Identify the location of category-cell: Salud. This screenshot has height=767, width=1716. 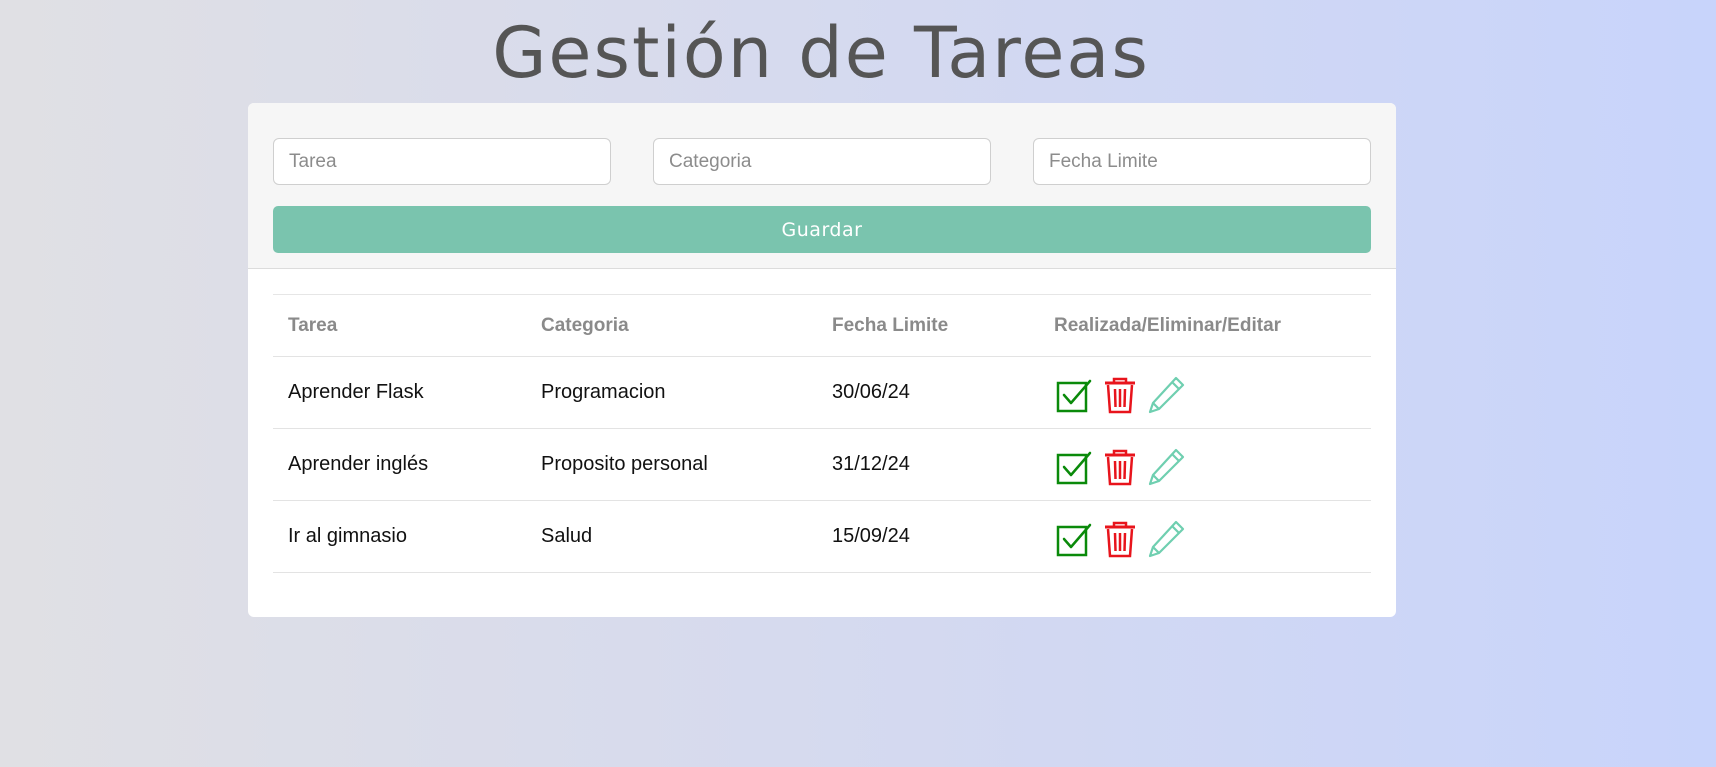
(671, 536).